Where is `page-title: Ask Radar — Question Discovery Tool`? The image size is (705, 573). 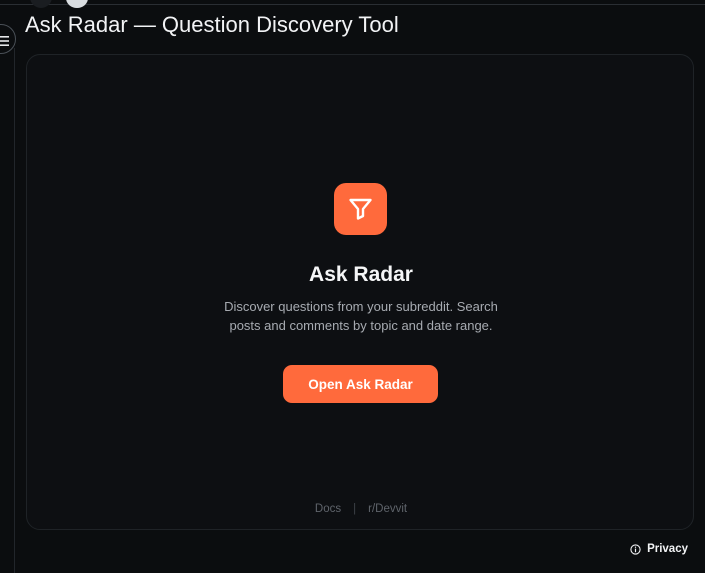 page-title: Ask Radar — Question Discovery Tool is located at coordinates (212, 24).